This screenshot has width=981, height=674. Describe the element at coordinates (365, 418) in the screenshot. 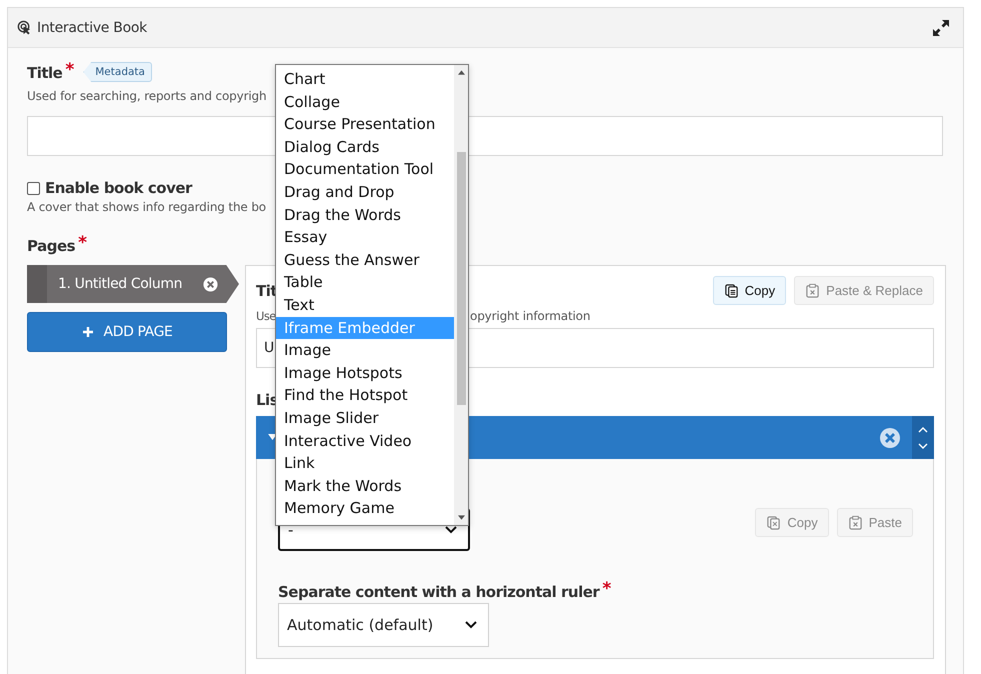

I see `dropdown-option: Image Slider` at that location.